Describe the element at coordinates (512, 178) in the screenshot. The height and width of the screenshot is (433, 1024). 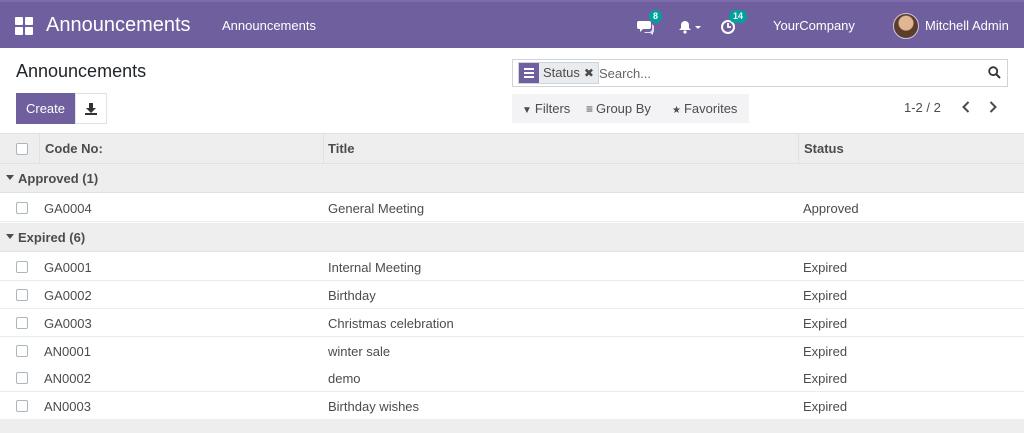
I see `group-row-approved: Approved (1)` at that location.